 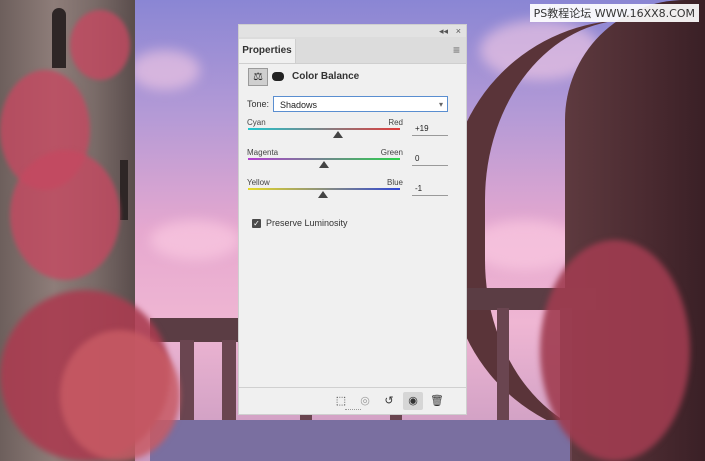 I want to click on slider-value-input: -1, so click(x=430, y=189).